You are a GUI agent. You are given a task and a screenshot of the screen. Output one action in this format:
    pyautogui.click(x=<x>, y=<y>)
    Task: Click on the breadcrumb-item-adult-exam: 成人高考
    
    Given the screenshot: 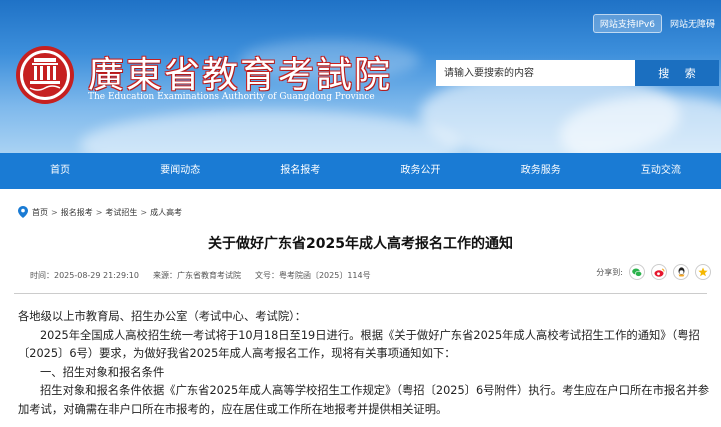 What is the action you would take?
    pyautogui.click(x=166, y=212)
    